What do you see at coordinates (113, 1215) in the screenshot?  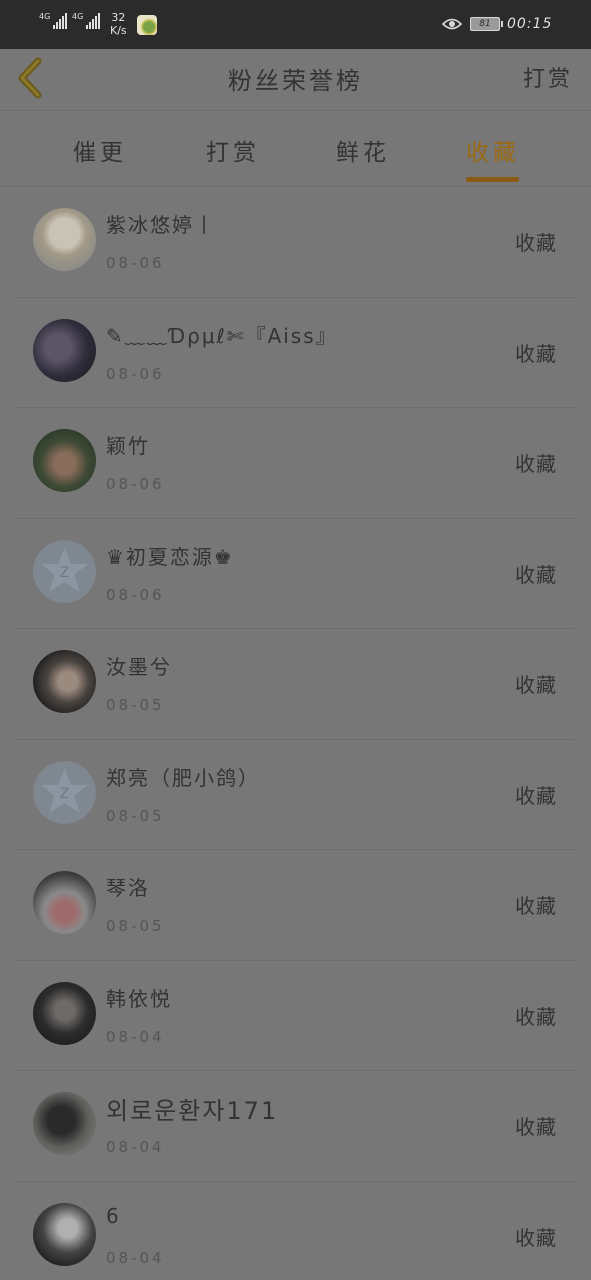 I see `fan-name: 6` at bounding box center [113, 1215].